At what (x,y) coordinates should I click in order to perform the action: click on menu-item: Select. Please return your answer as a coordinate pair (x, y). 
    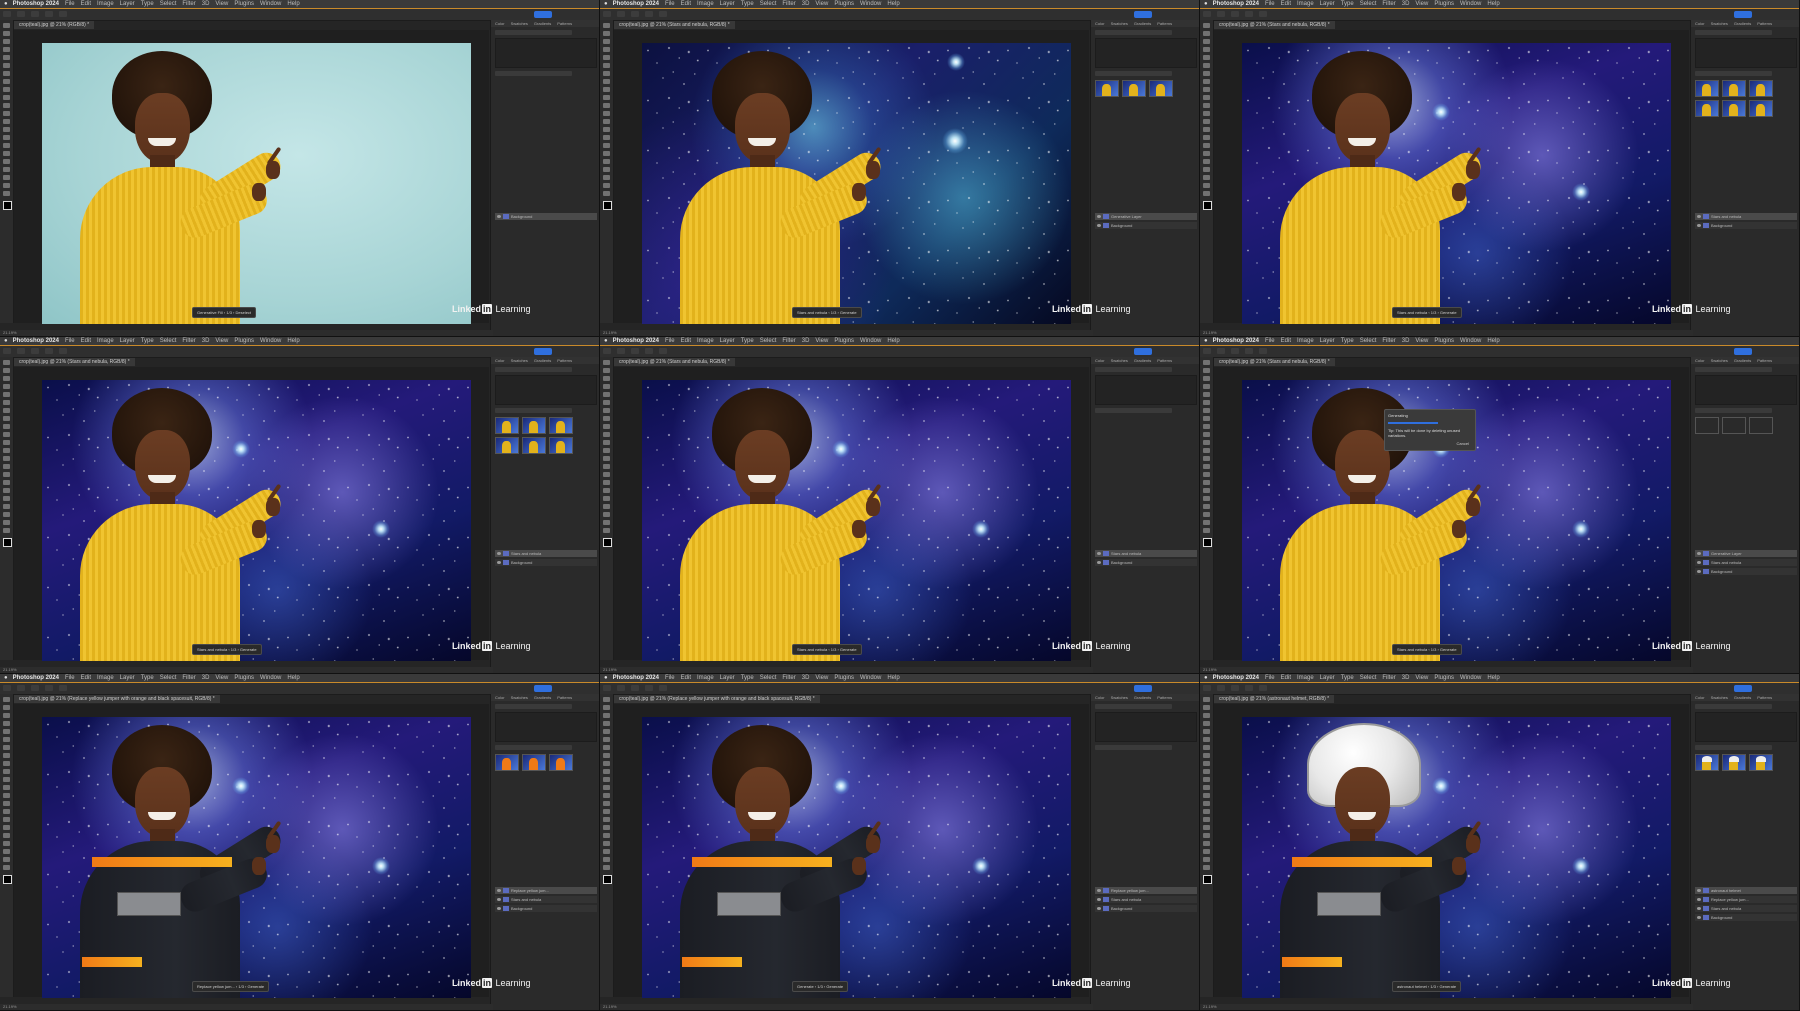
    Looking at the image, I should click on (768, 341).